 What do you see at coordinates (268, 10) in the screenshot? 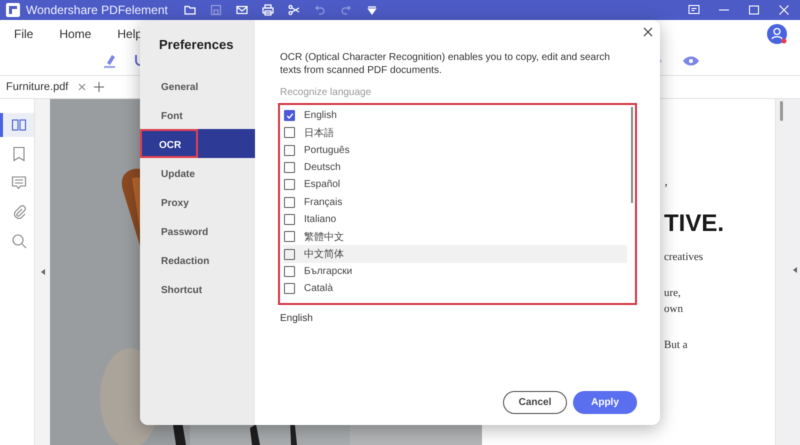
I see `print-icon` at bounding box center [268, 10].